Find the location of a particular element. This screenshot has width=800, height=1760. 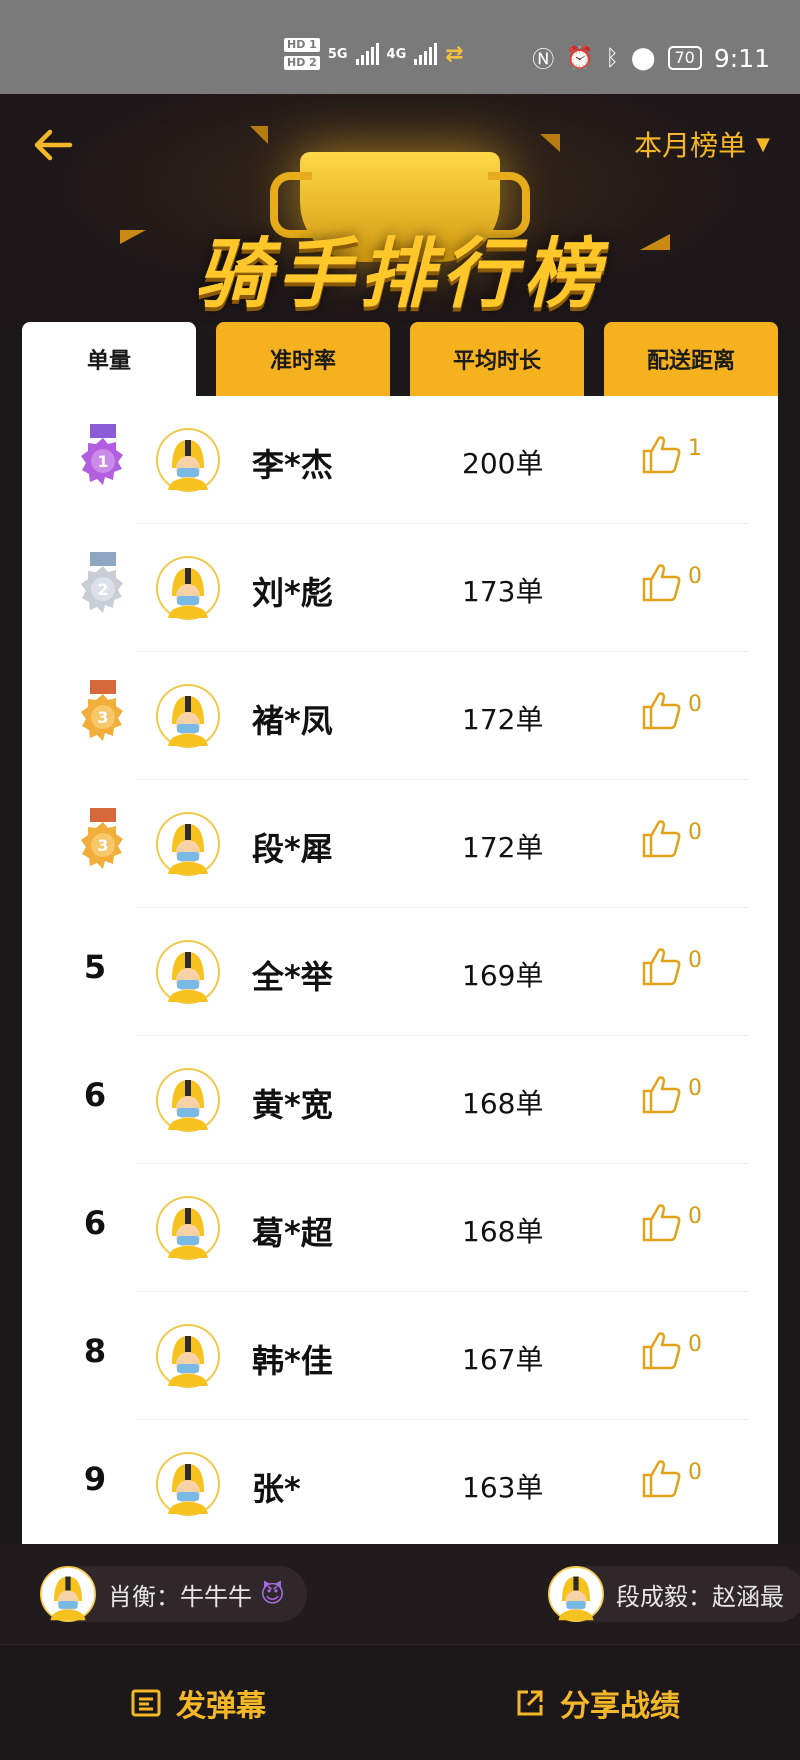

ranking-row: 5 全*举 169单 0 is located at coordinates (400, 972).